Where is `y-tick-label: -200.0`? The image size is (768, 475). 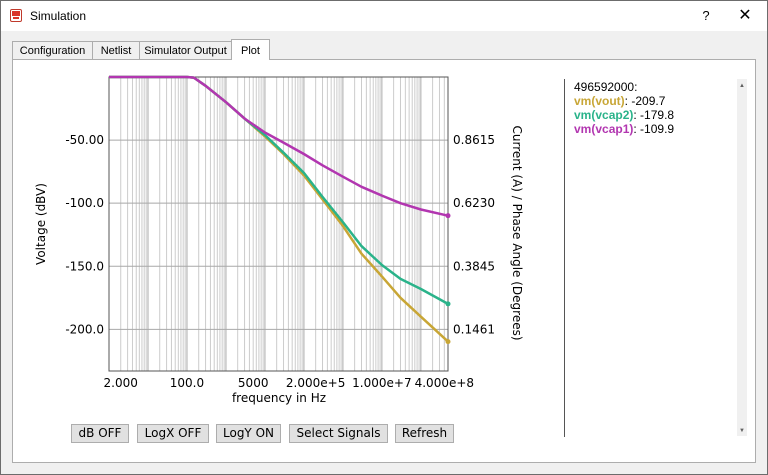 y-tick-label: -200.0 is located at coordinates (84, 329).